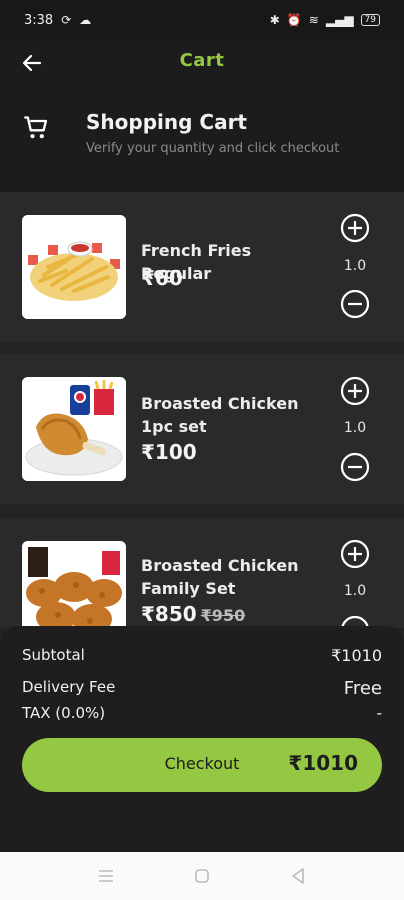  Describe the element at coordinates (220, 415) in the screenshot. I see `item-name: Broasted Chicken 1pc set` at that location.